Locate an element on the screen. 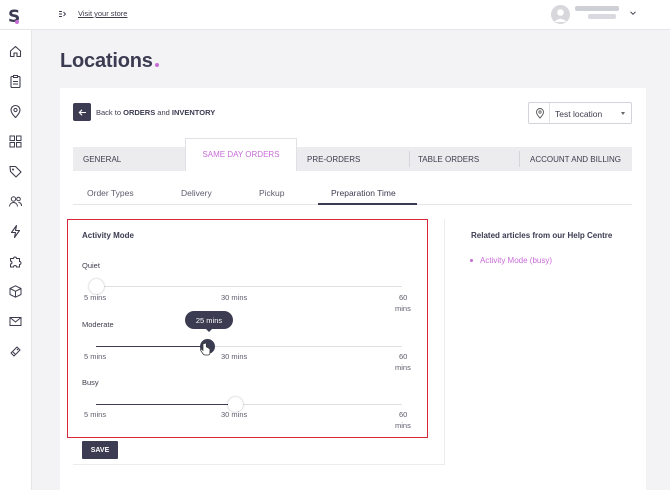  sidebar is located at coordinates (16, 260).